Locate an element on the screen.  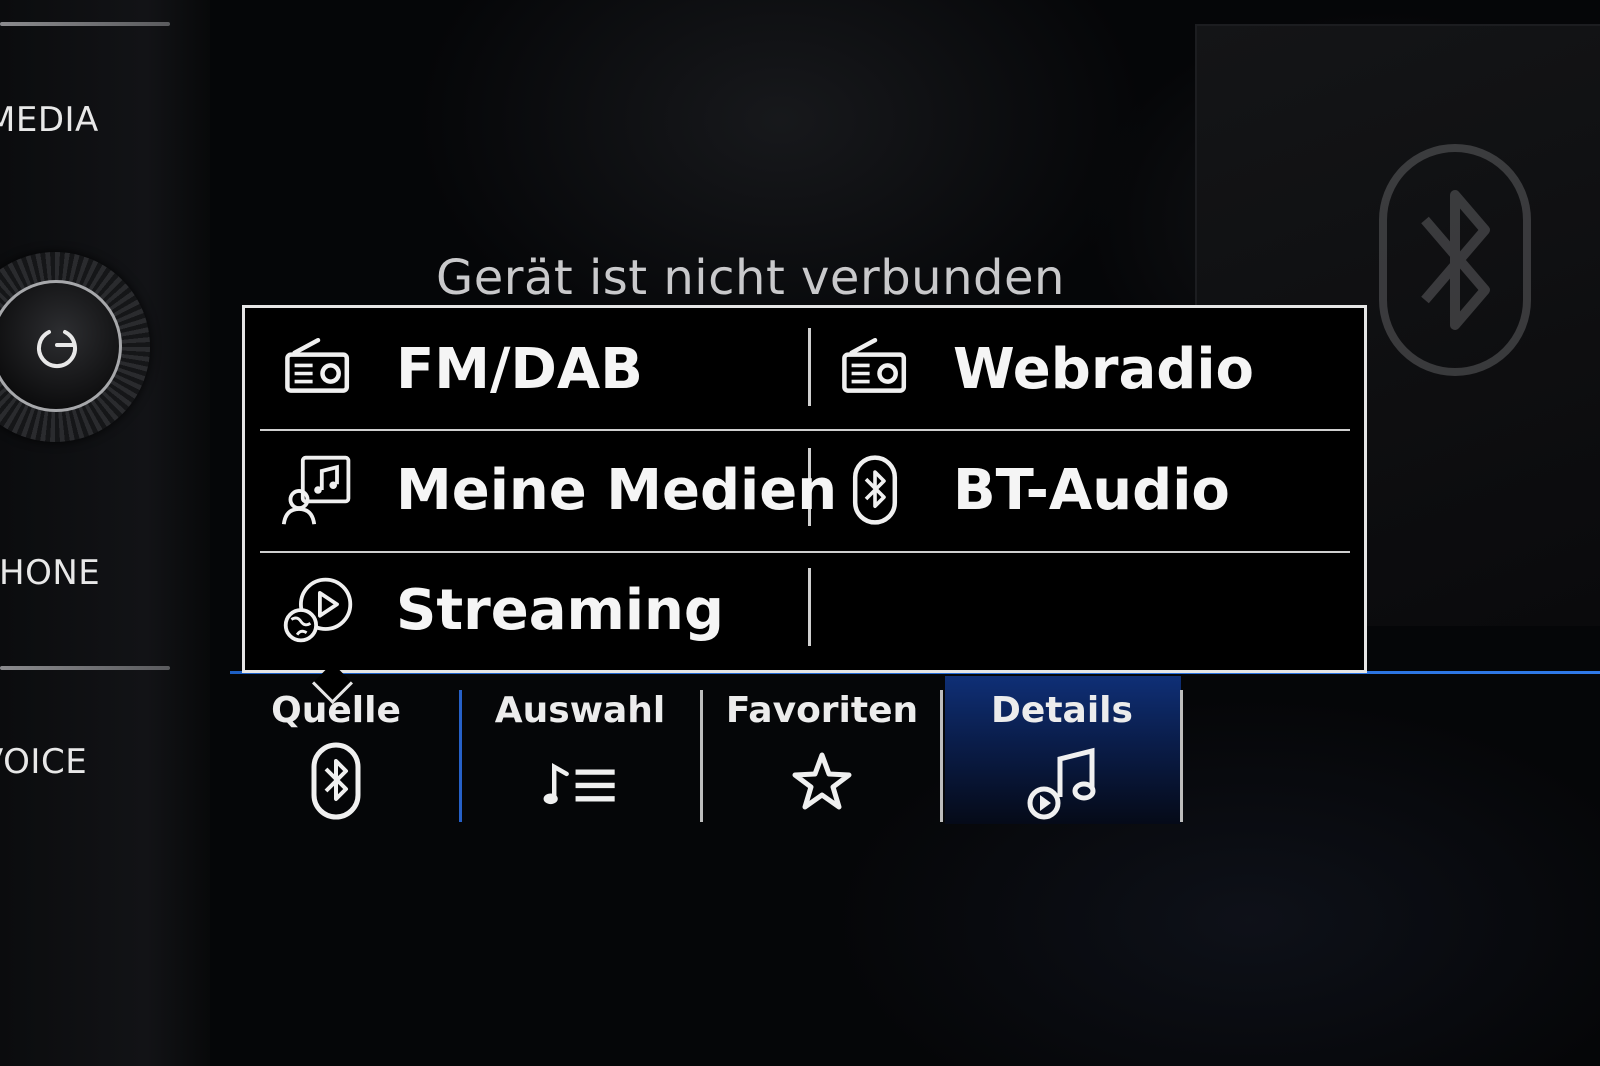
source-item-label: BT-Audio is located at coordinates (1091, 490).